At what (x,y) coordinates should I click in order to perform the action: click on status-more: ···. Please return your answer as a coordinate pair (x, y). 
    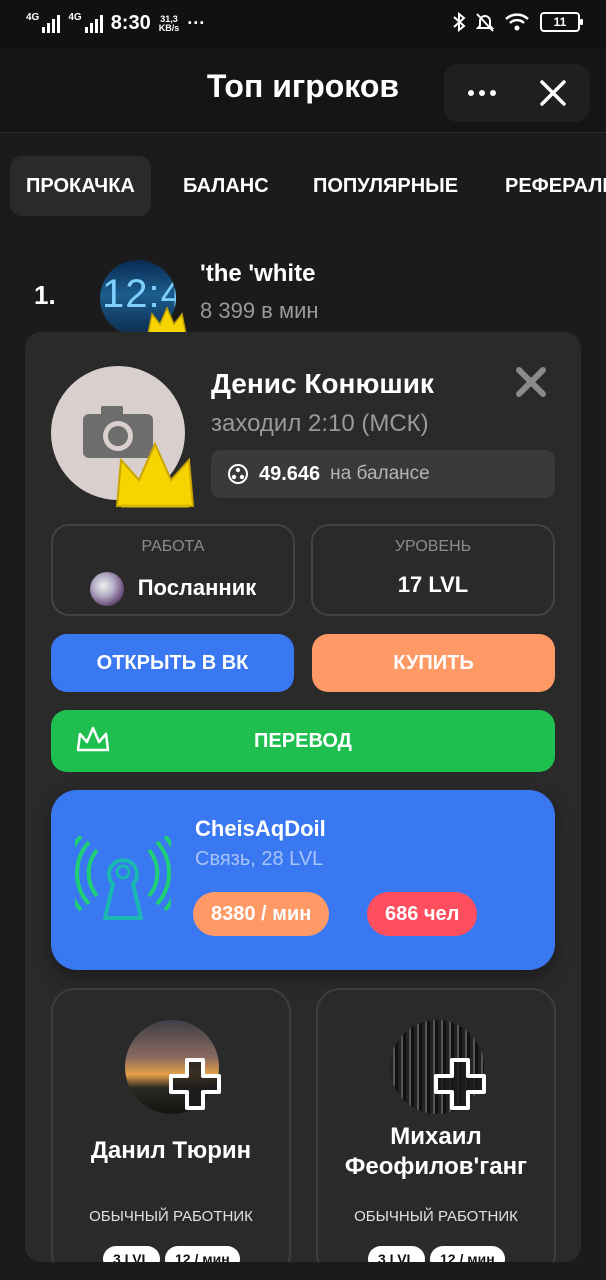
    Looking at the image, I should click on (196, 23).